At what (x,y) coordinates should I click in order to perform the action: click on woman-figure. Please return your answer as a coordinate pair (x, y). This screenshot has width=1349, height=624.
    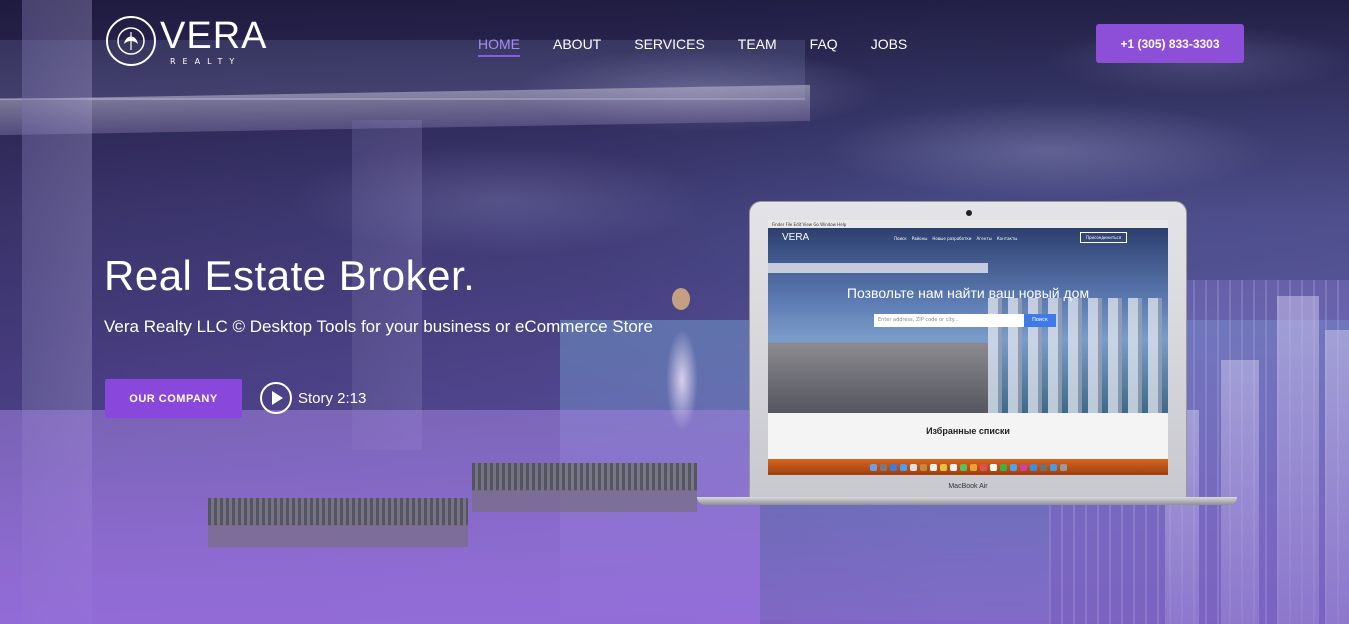
    Looking at the image, I should click on (682, 365).